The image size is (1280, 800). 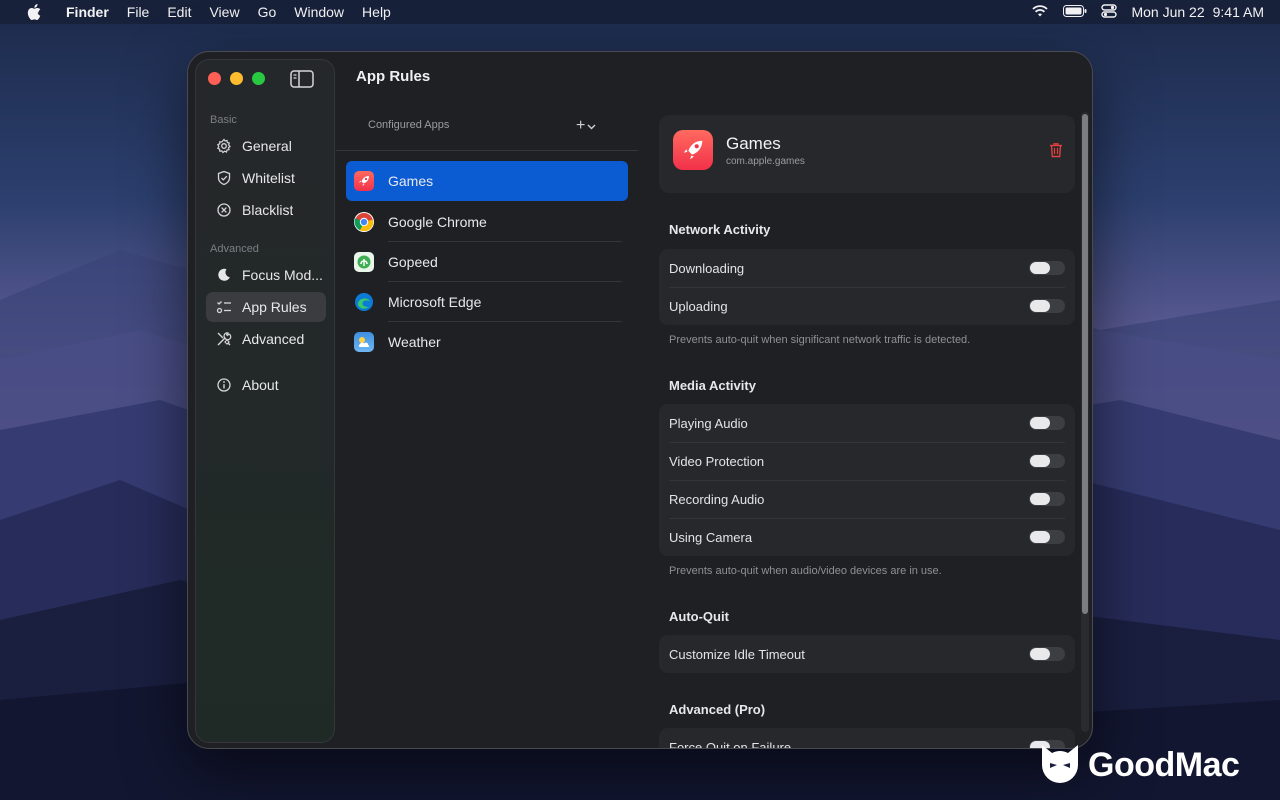 What do you see at coordinates (393, 76) in the screenshot?
I see `page-title: App Rules` at bounding box center [393, 76].